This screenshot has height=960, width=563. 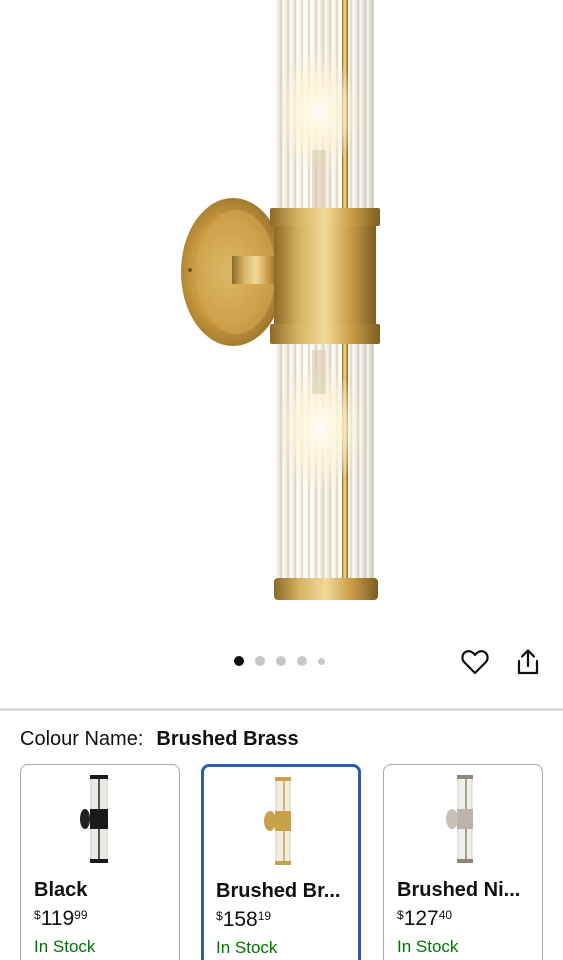 I want to click on variant-name: Black, so click(x=61, y=890).